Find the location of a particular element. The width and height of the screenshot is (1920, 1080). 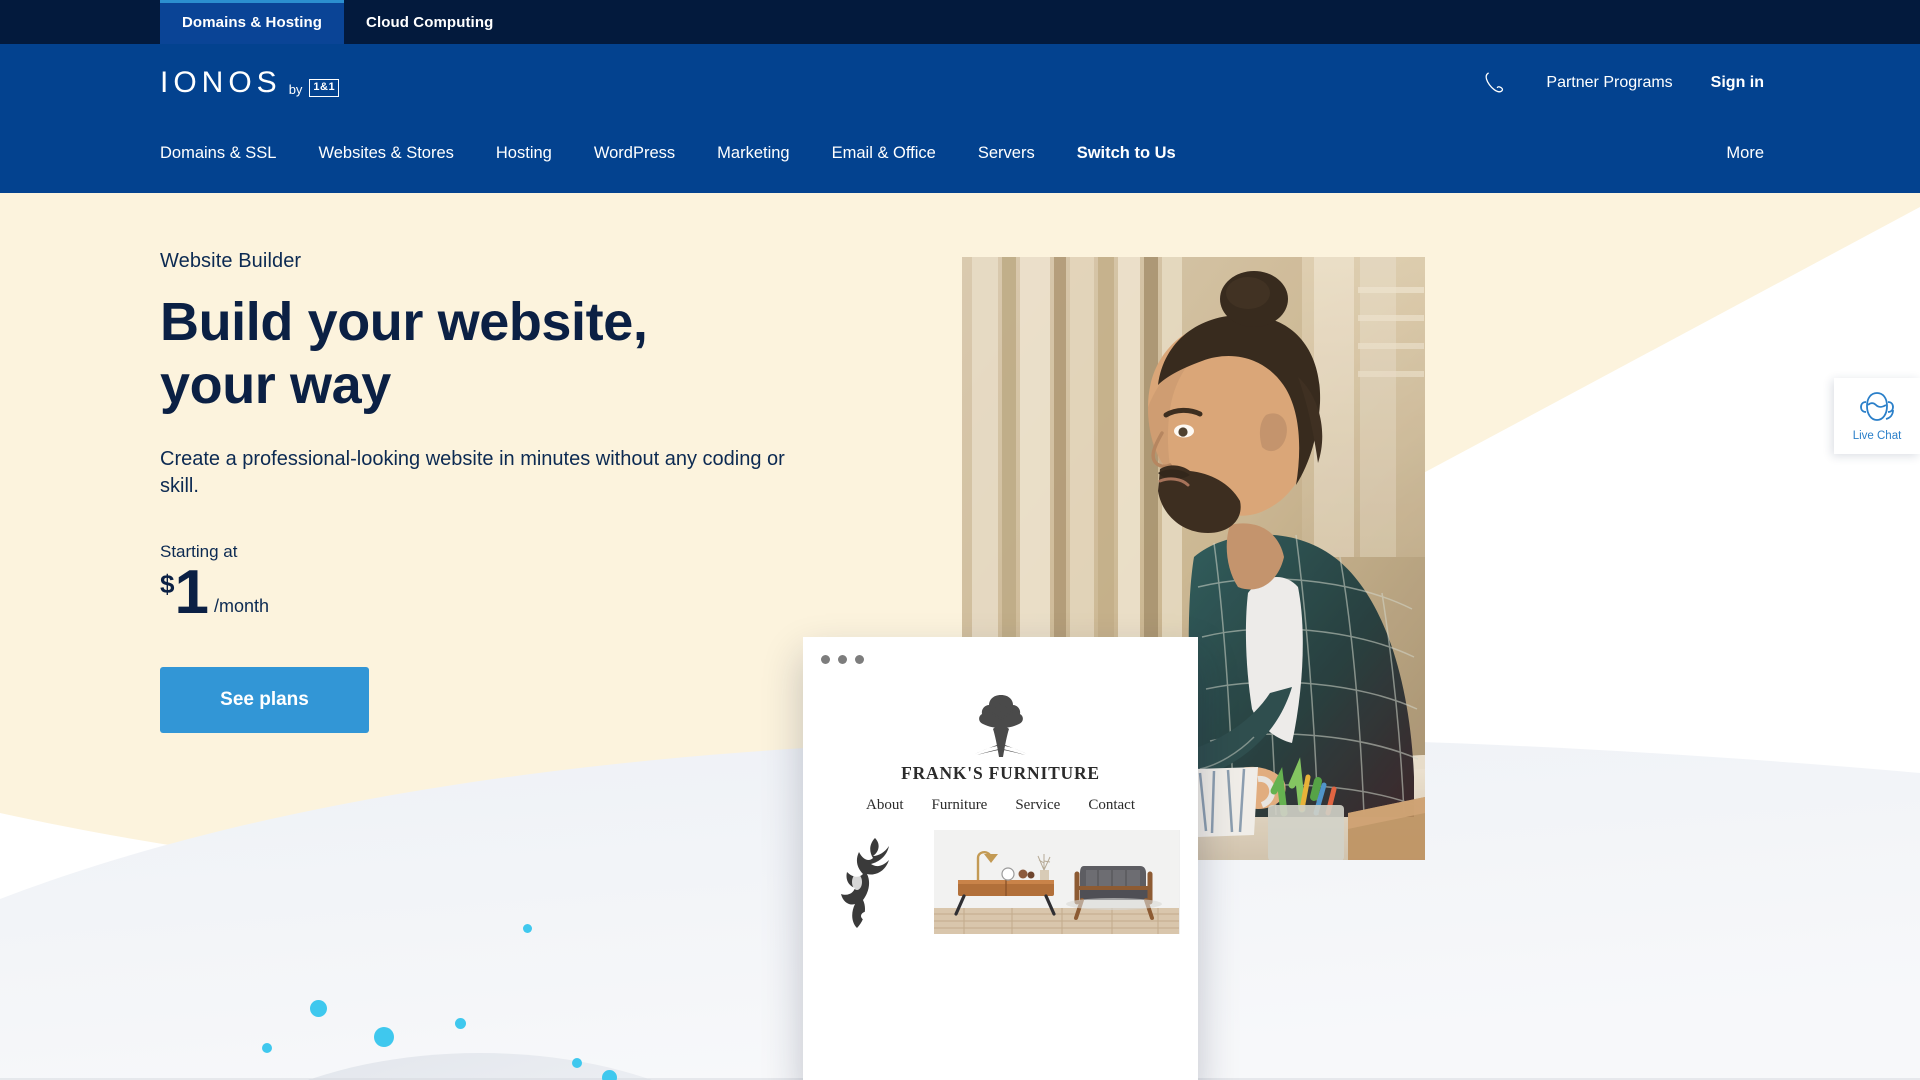

live-chat-widget: Live Chat is located at coordinates (1877, 416).